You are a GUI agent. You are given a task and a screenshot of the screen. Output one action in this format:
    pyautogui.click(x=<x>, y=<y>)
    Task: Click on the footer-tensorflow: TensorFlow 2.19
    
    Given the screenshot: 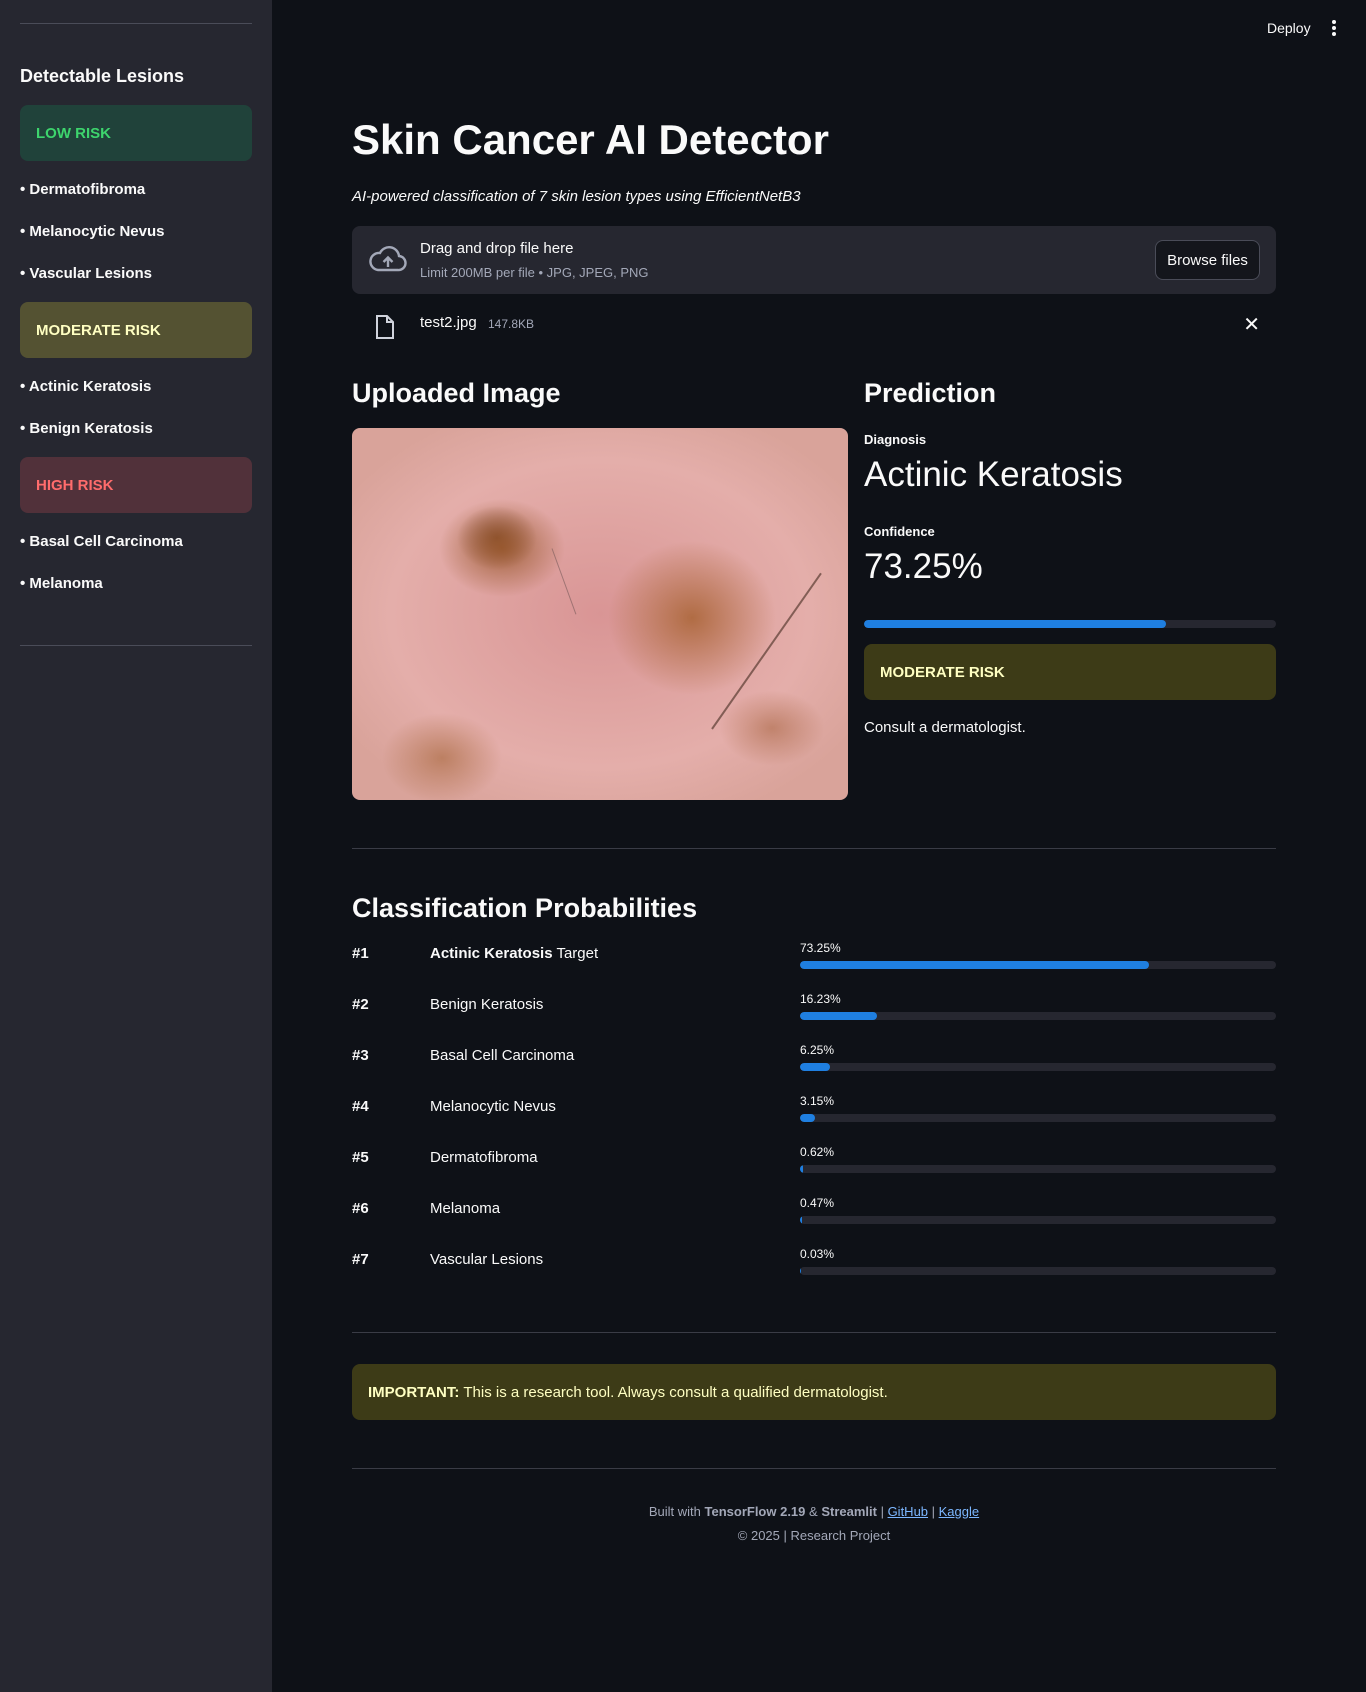 What is the action you would take?
    pyautogui.click(x=755, y=1511)
    